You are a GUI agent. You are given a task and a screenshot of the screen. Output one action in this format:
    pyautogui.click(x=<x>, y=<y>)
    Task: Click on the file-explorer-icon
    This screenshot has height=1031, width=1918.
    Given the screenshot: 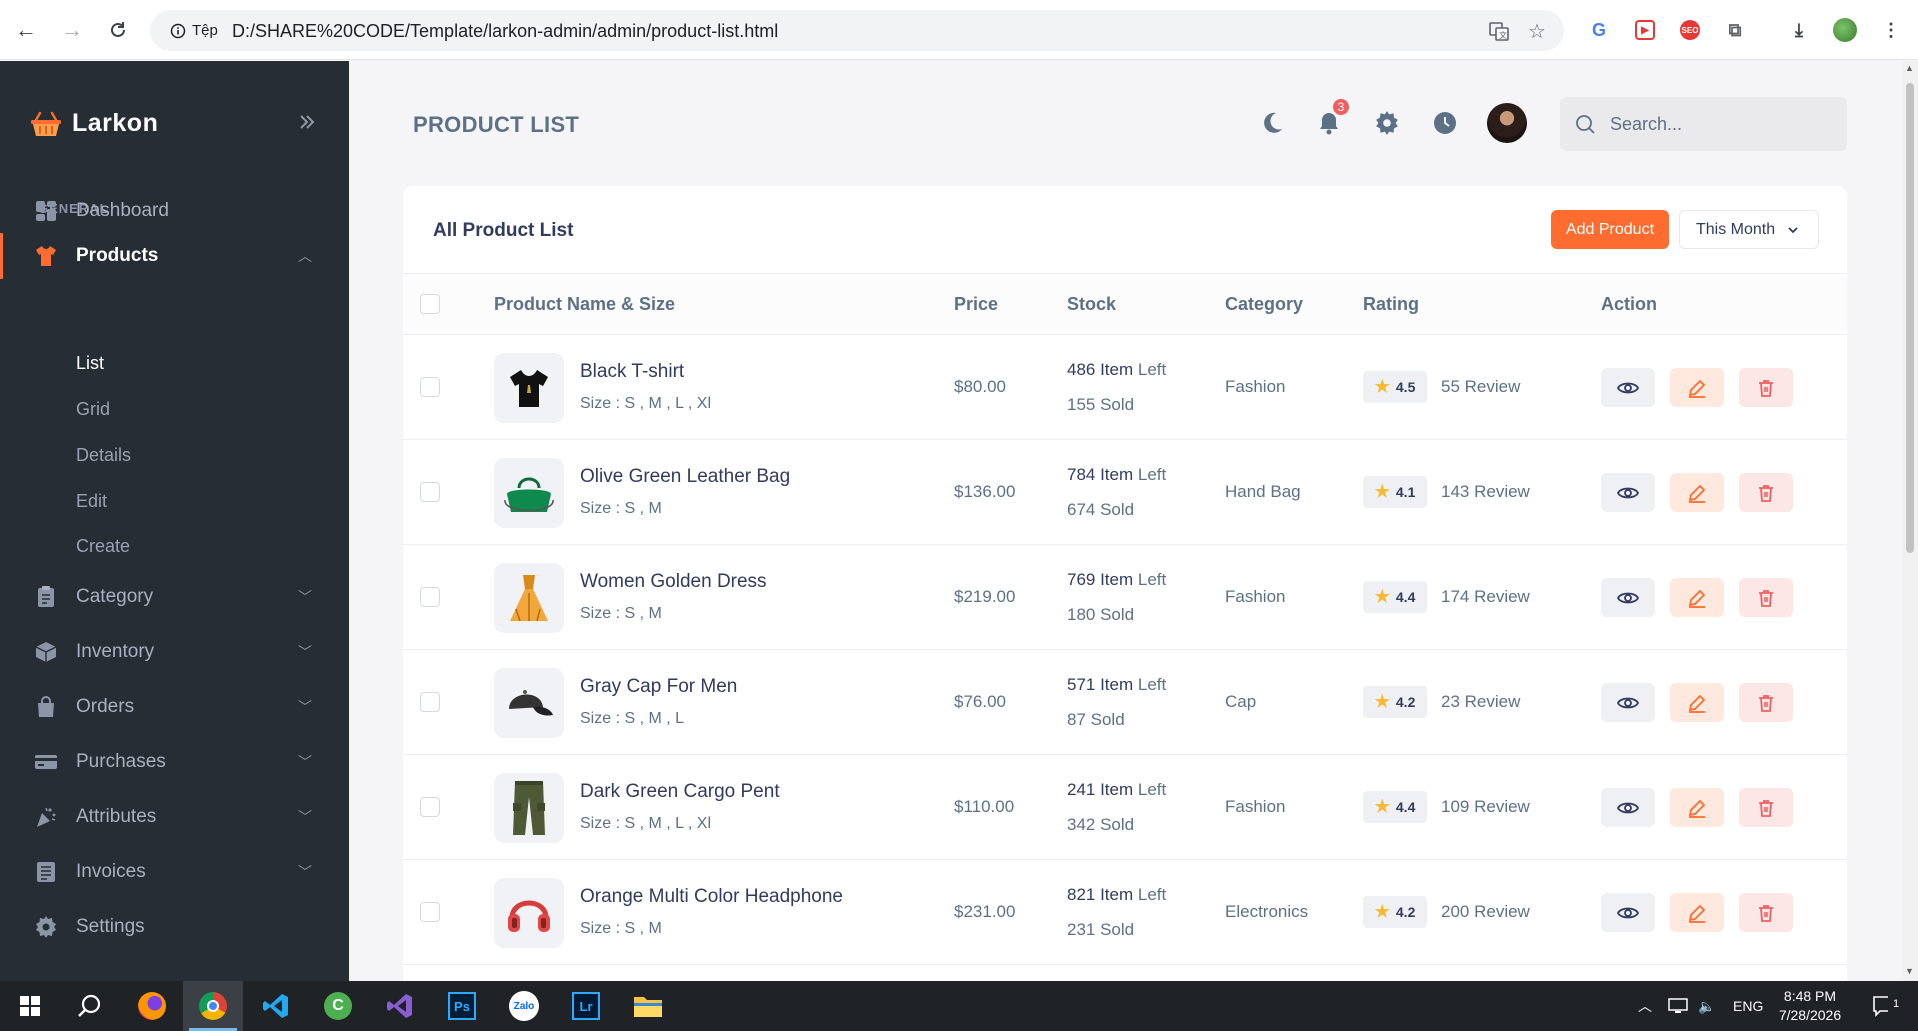 What is the action you would take?
    pyautogui.click(x=648, y=1006)
    